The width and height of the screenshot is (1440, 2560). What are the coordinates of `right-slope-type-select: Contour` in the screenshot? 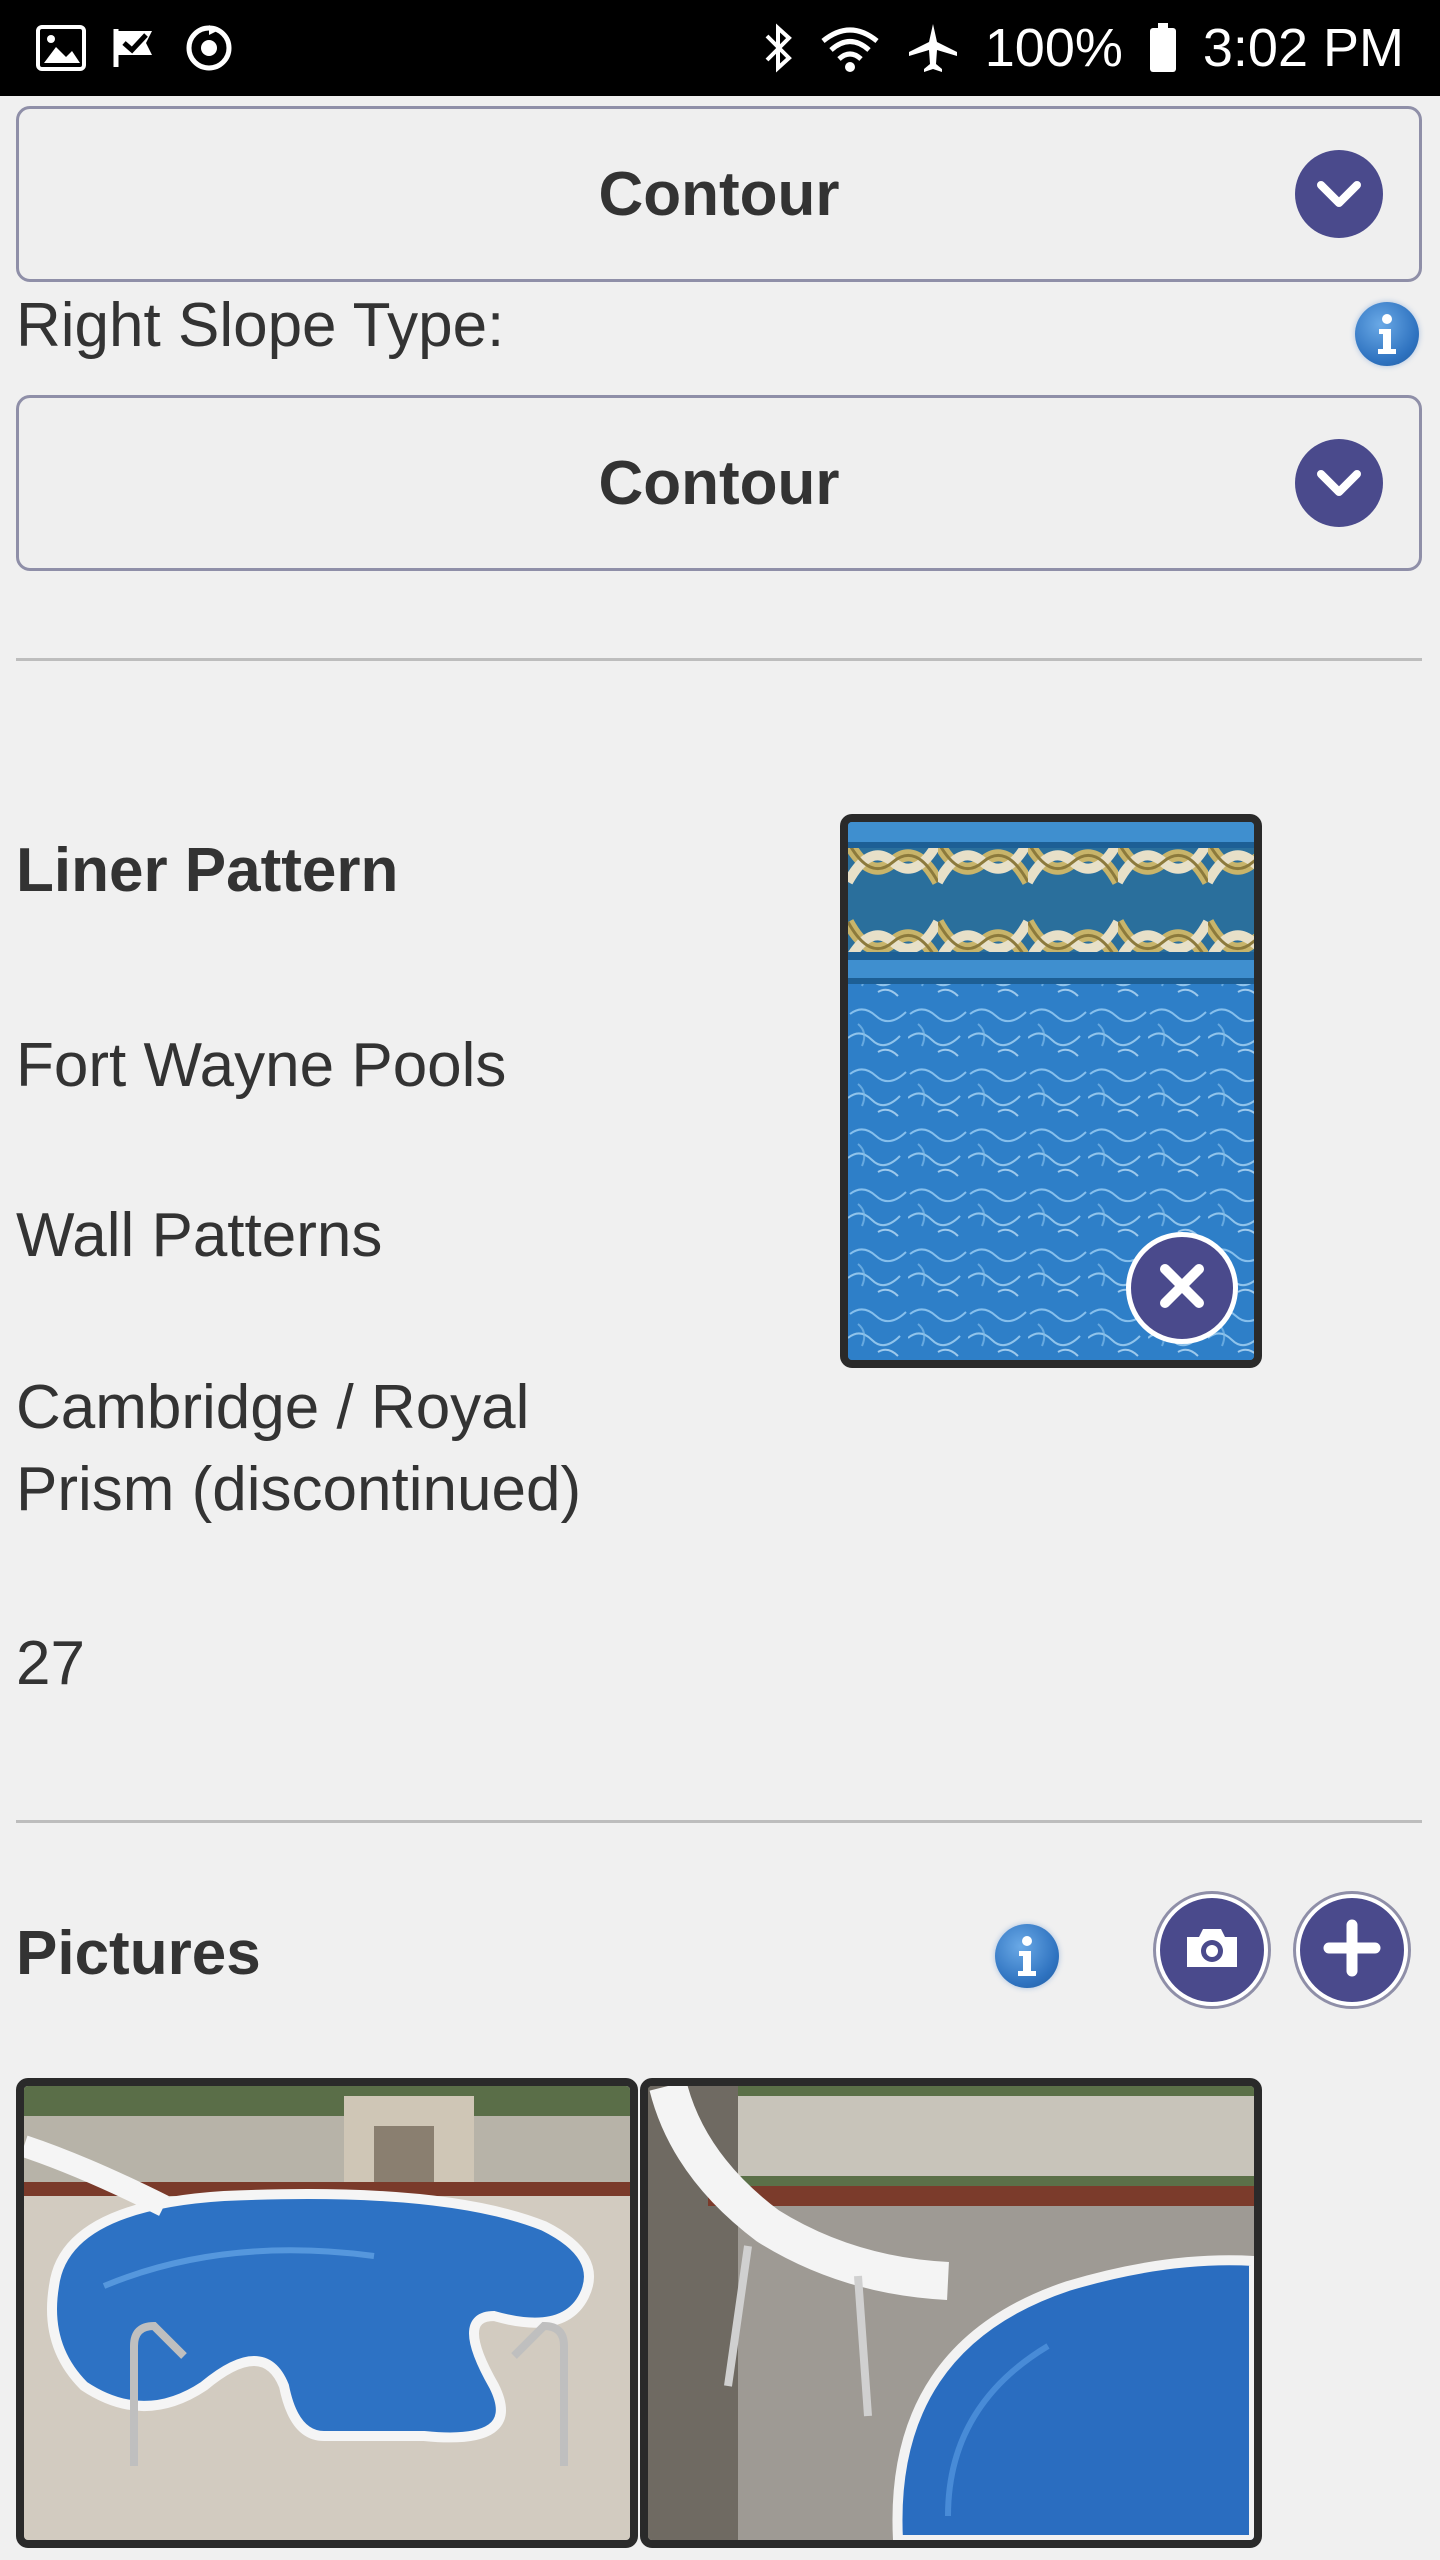 It's located at (719, 483).